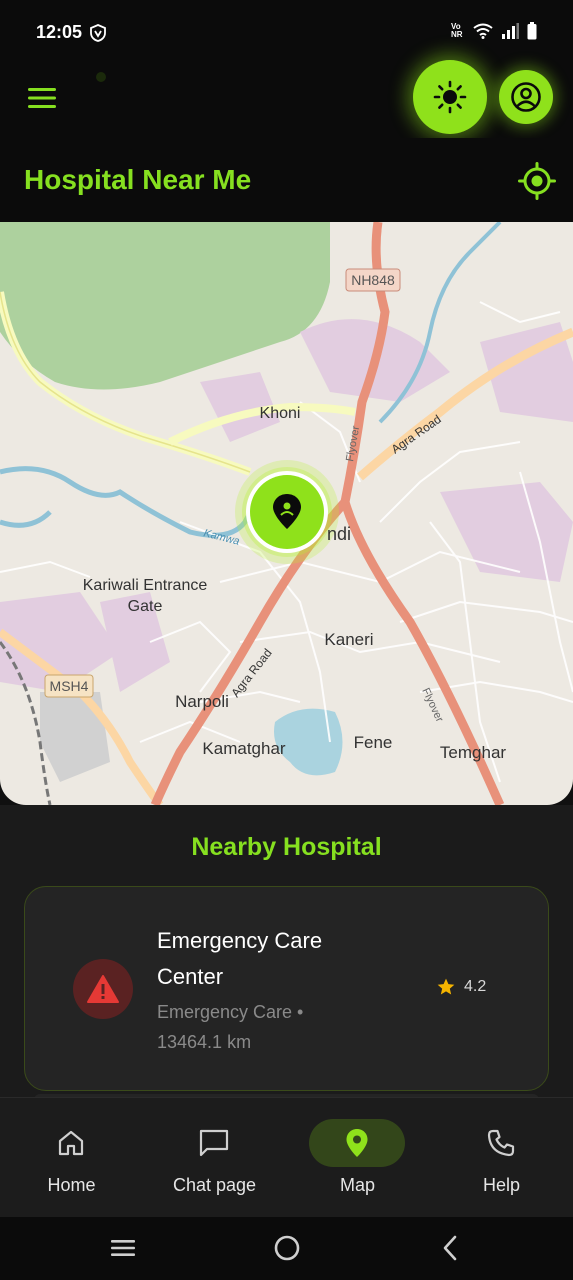 Image resolution: width=573 pixels, height=1280 pixels. I want to click on theme-toggle-button, so click(450, 97).